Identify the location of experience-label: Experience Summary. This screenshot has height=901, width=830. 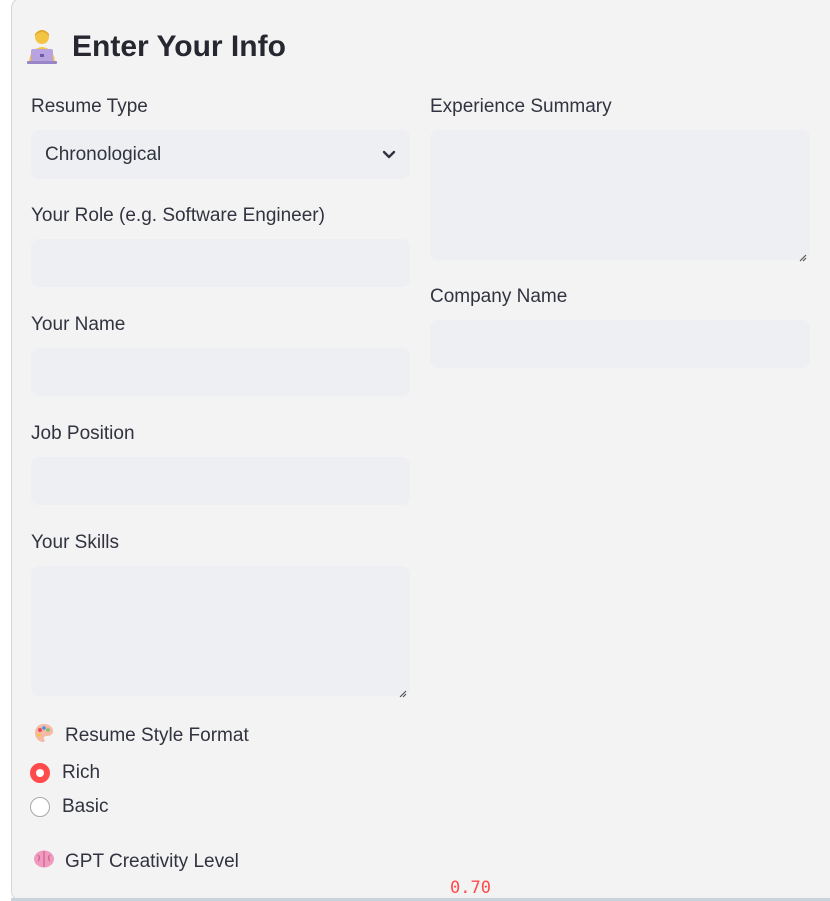
(521, 106).